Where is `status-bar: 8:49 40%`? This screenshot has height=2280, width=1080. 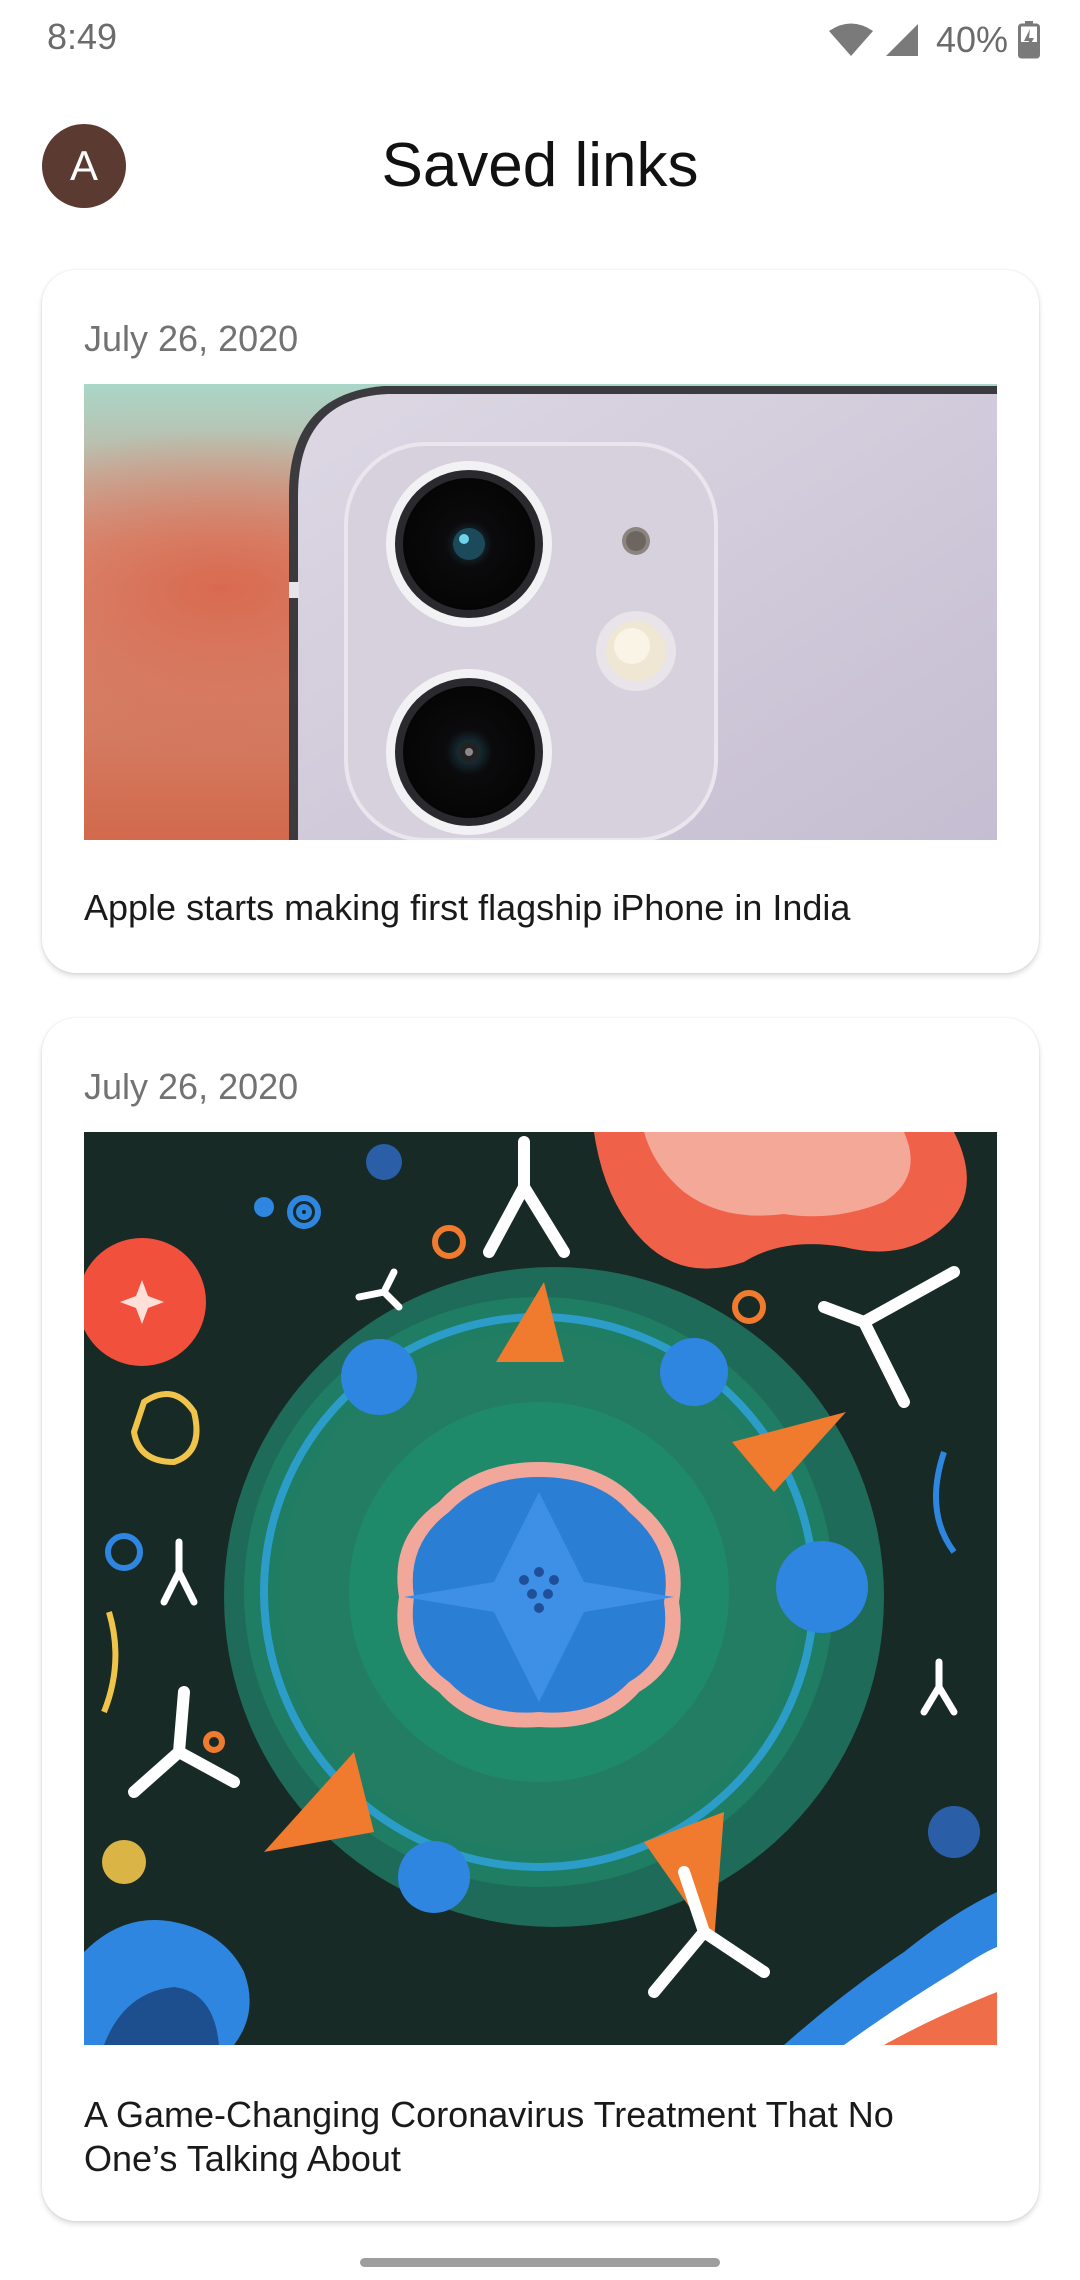 status-bar: 8:49 40% is located at coordinates (540, 42).